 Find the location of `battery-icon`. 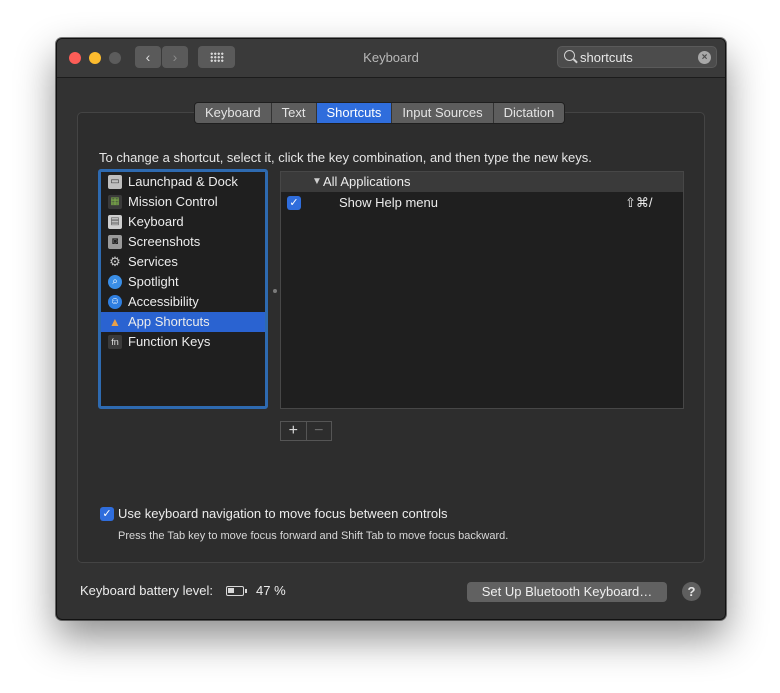

battery-icon is located at coordinates (236, 591).